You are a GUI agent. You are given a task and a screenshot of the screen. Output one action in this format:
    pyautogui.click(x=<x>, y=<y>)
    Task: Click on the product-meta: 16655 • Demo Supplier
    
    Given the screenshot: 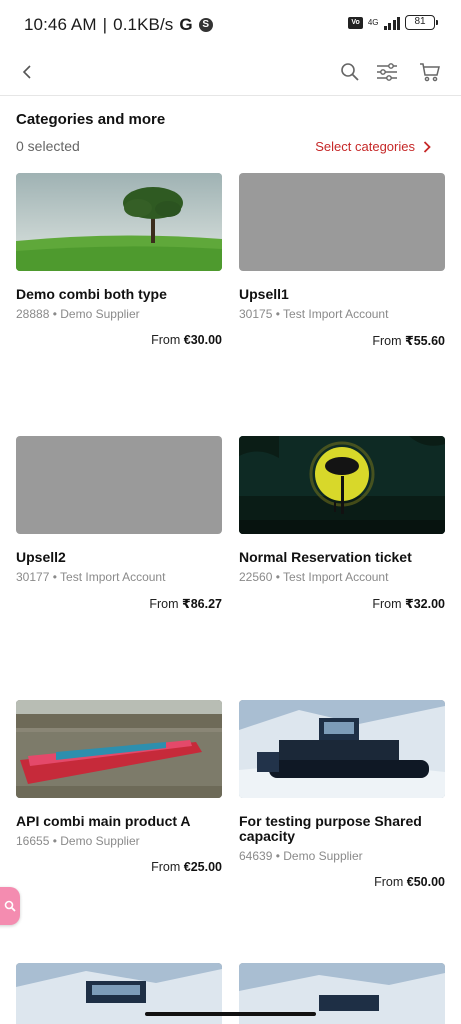 What is the action you would take?
    pyautogui.click(x=78, y=841)
    